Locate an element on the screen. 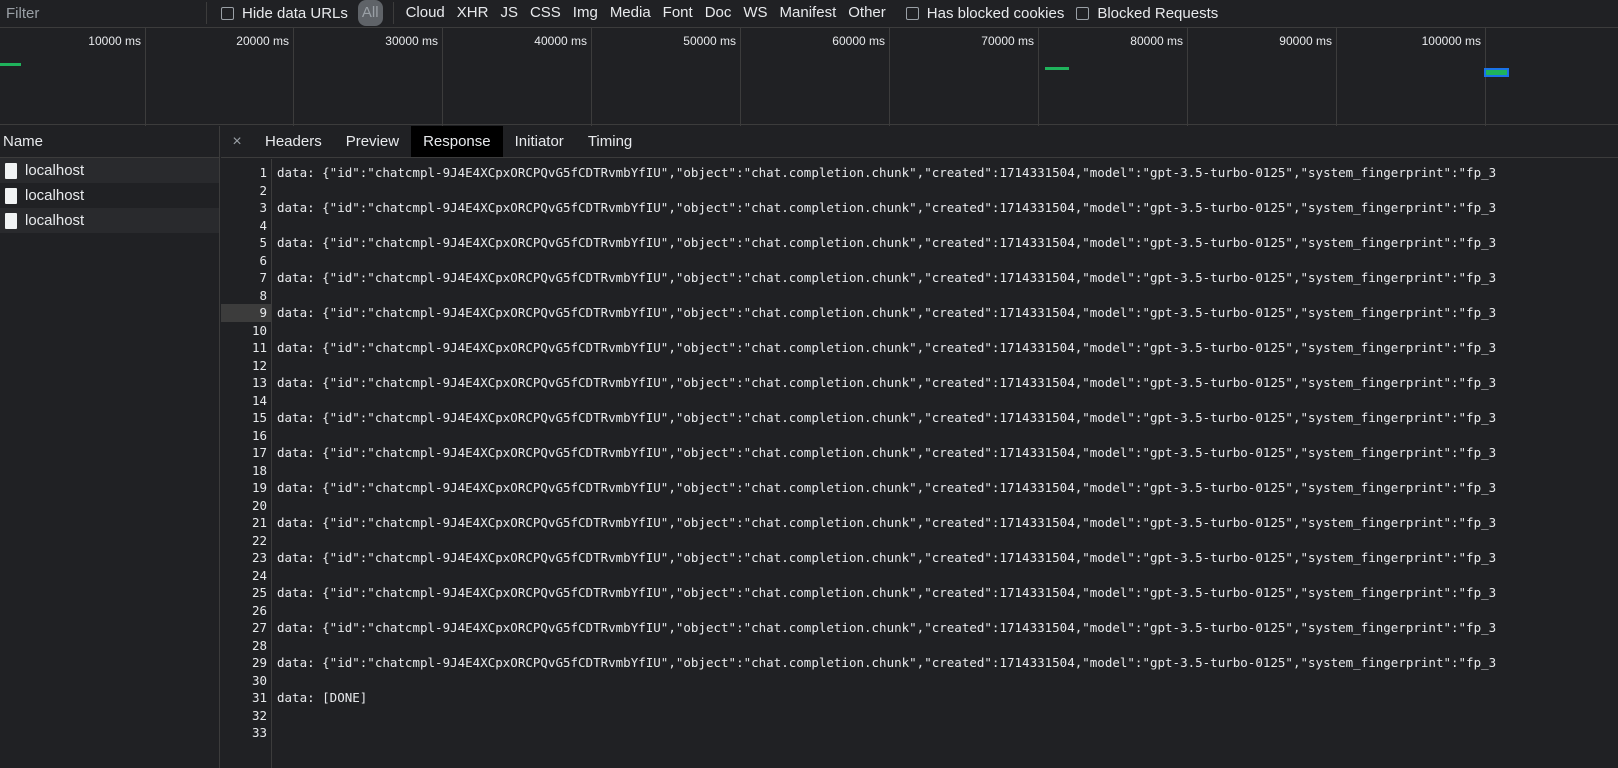  divider is located at coordinates (393, 13).